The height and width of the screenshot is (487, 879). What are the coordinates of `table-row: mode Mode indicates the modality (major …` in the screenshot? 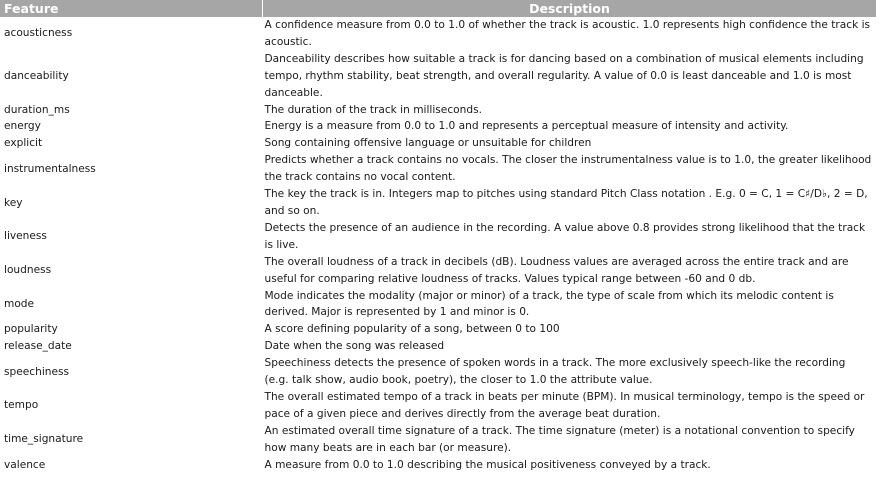 It's located at (438, 305).